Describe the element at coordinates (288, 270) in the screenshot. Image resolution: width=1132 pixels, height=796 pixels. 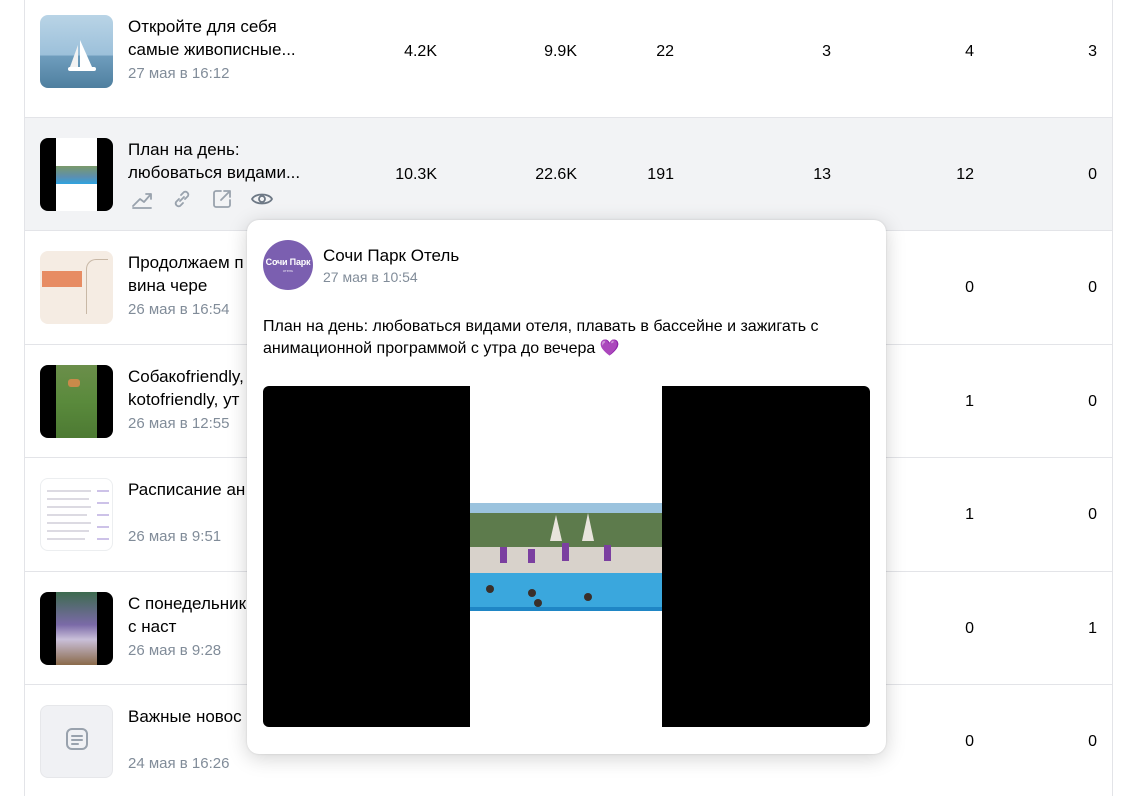
I see `avatar-subtext: отель` at that location.